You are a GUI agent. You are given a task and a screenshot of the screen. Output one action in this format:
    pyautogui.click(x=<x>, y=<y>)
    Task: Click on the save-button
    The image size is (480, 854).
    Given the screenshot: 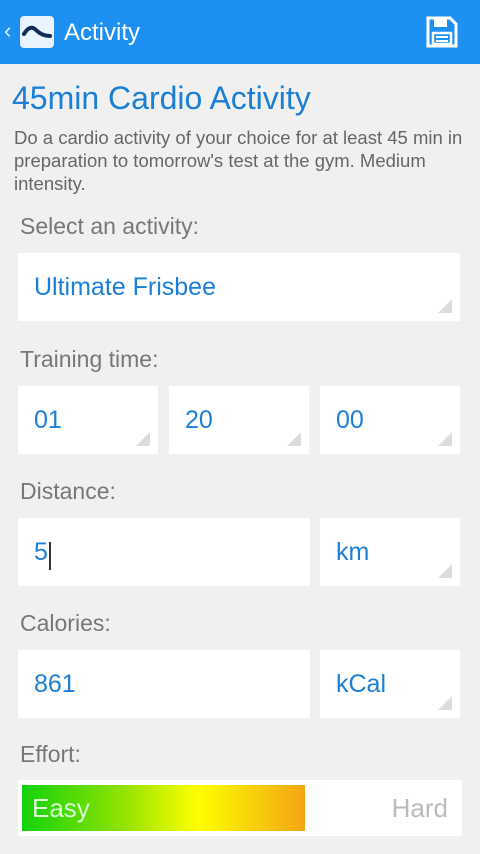 What is the action you would take?
    pyautogui.click(x=442, y=32)
    